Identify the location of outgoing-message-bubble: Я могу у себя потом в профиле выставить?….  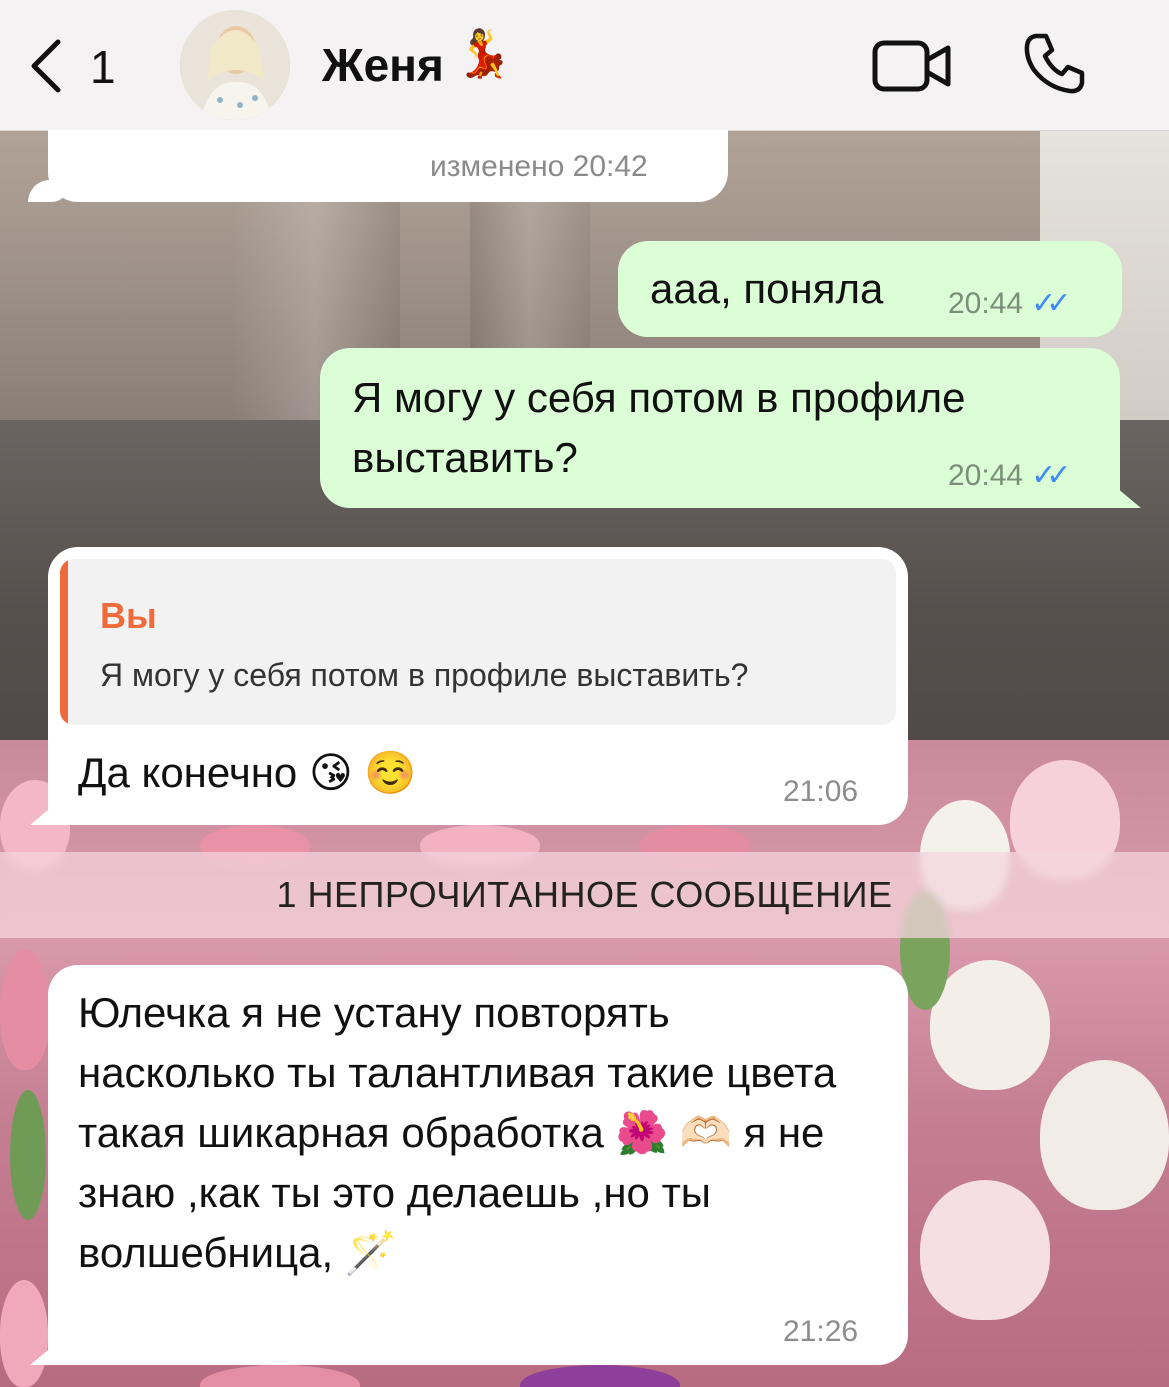
(720, 428).